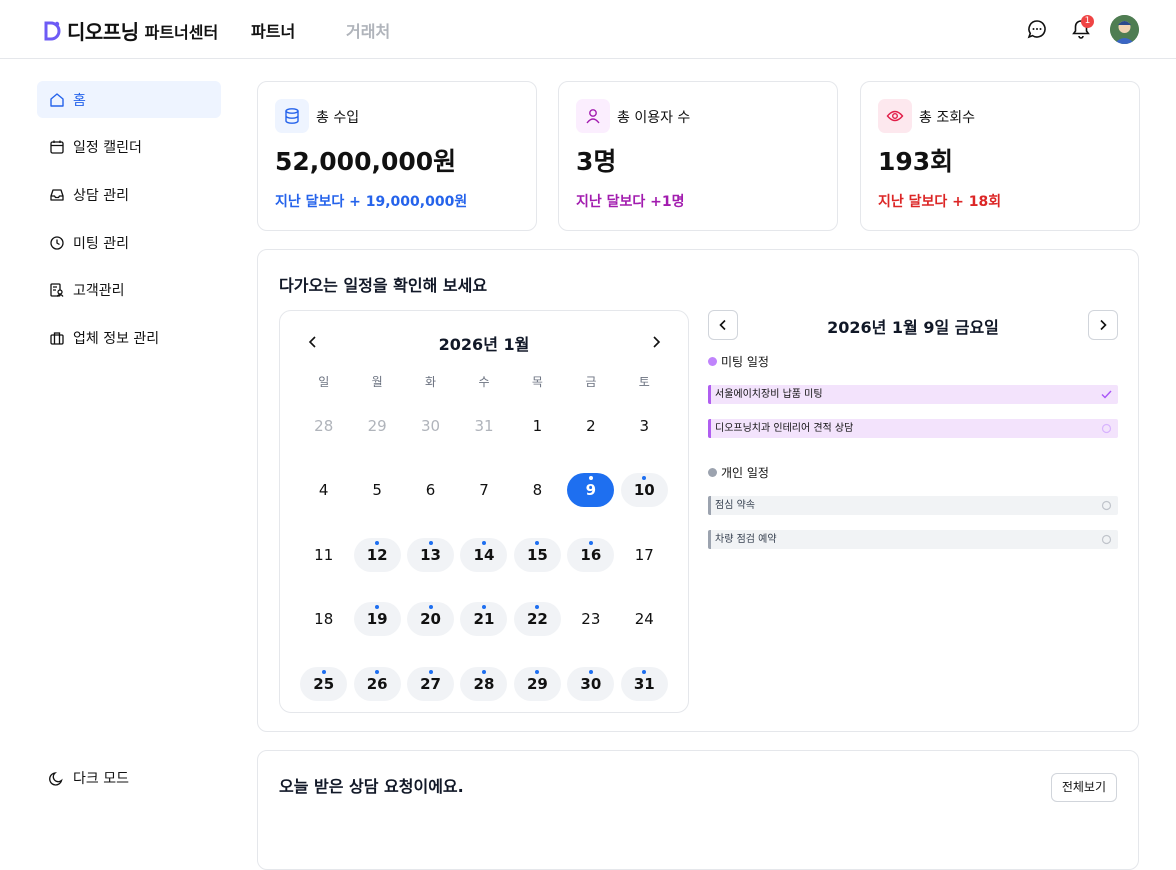  I want to click on stat-label: 총 이용자 수, so click(654, 118).